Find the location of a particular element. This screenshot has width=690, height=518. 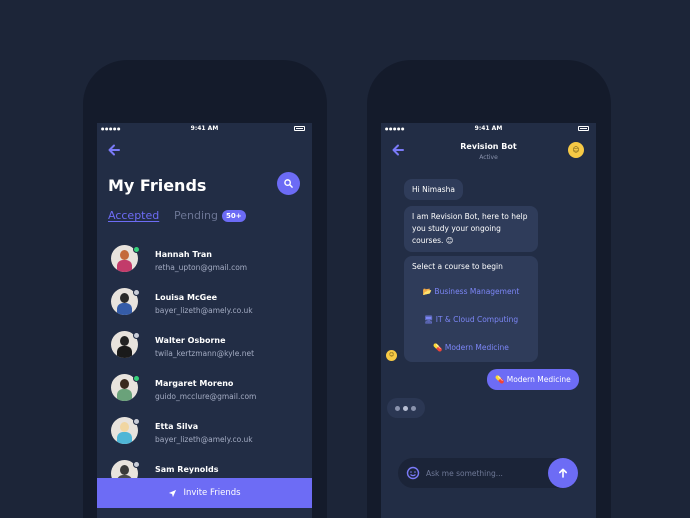

friend-row: Louisa McGee bayer_lizeth@amely.co.uk is located at coordinates (204, 308).